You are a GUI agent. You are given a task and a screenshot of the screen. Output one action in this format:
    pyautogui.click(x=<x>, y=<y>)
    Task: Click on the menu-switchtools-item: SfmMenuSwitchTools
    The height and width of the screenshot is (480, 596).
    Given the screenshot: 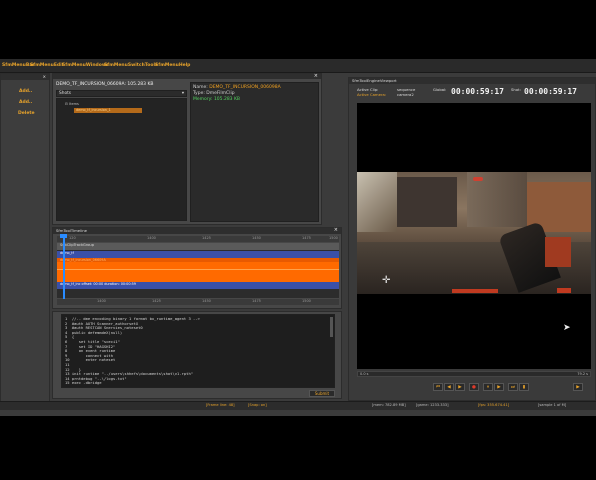 What is the action you would take?
    pyautogui.click(x=131, y=65)
    